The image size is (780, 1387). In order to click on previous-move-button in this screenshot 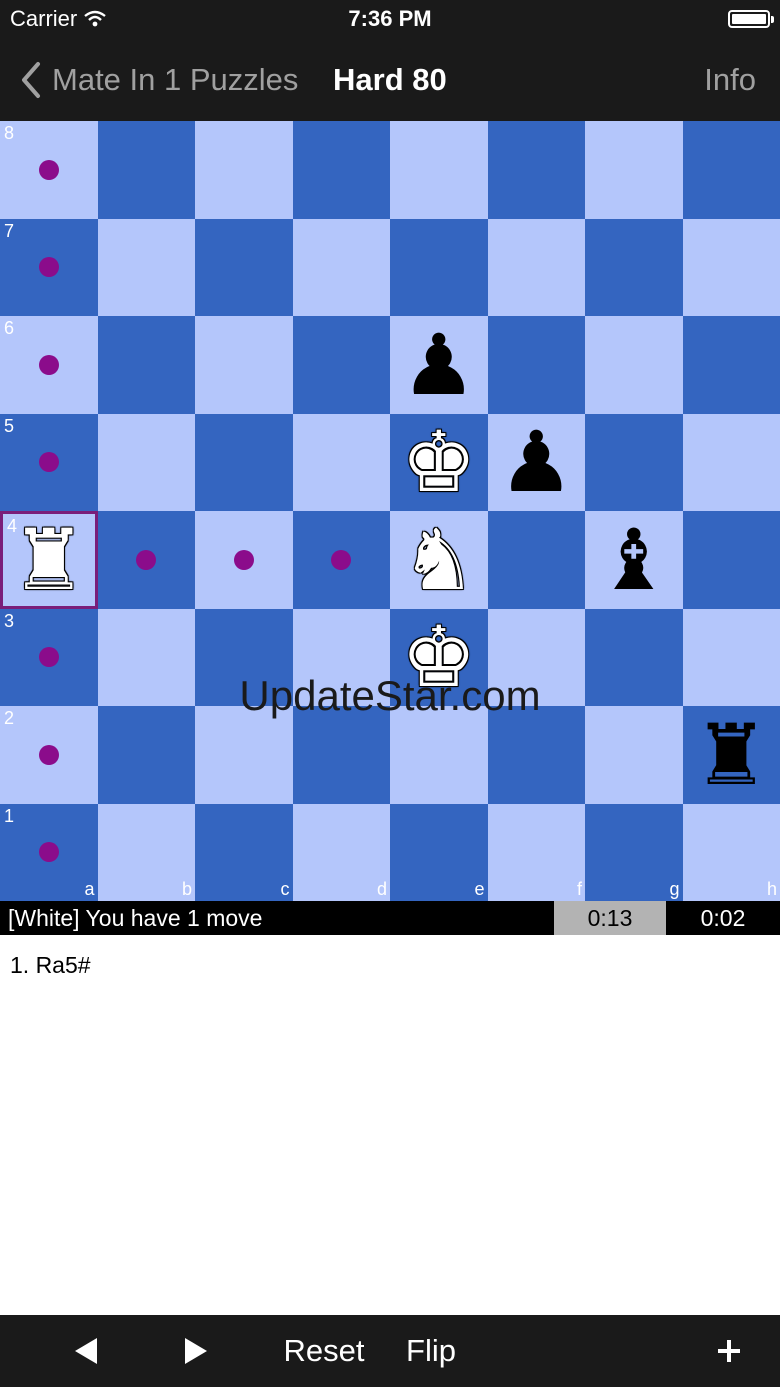, I will do `click(86, 1351)`.